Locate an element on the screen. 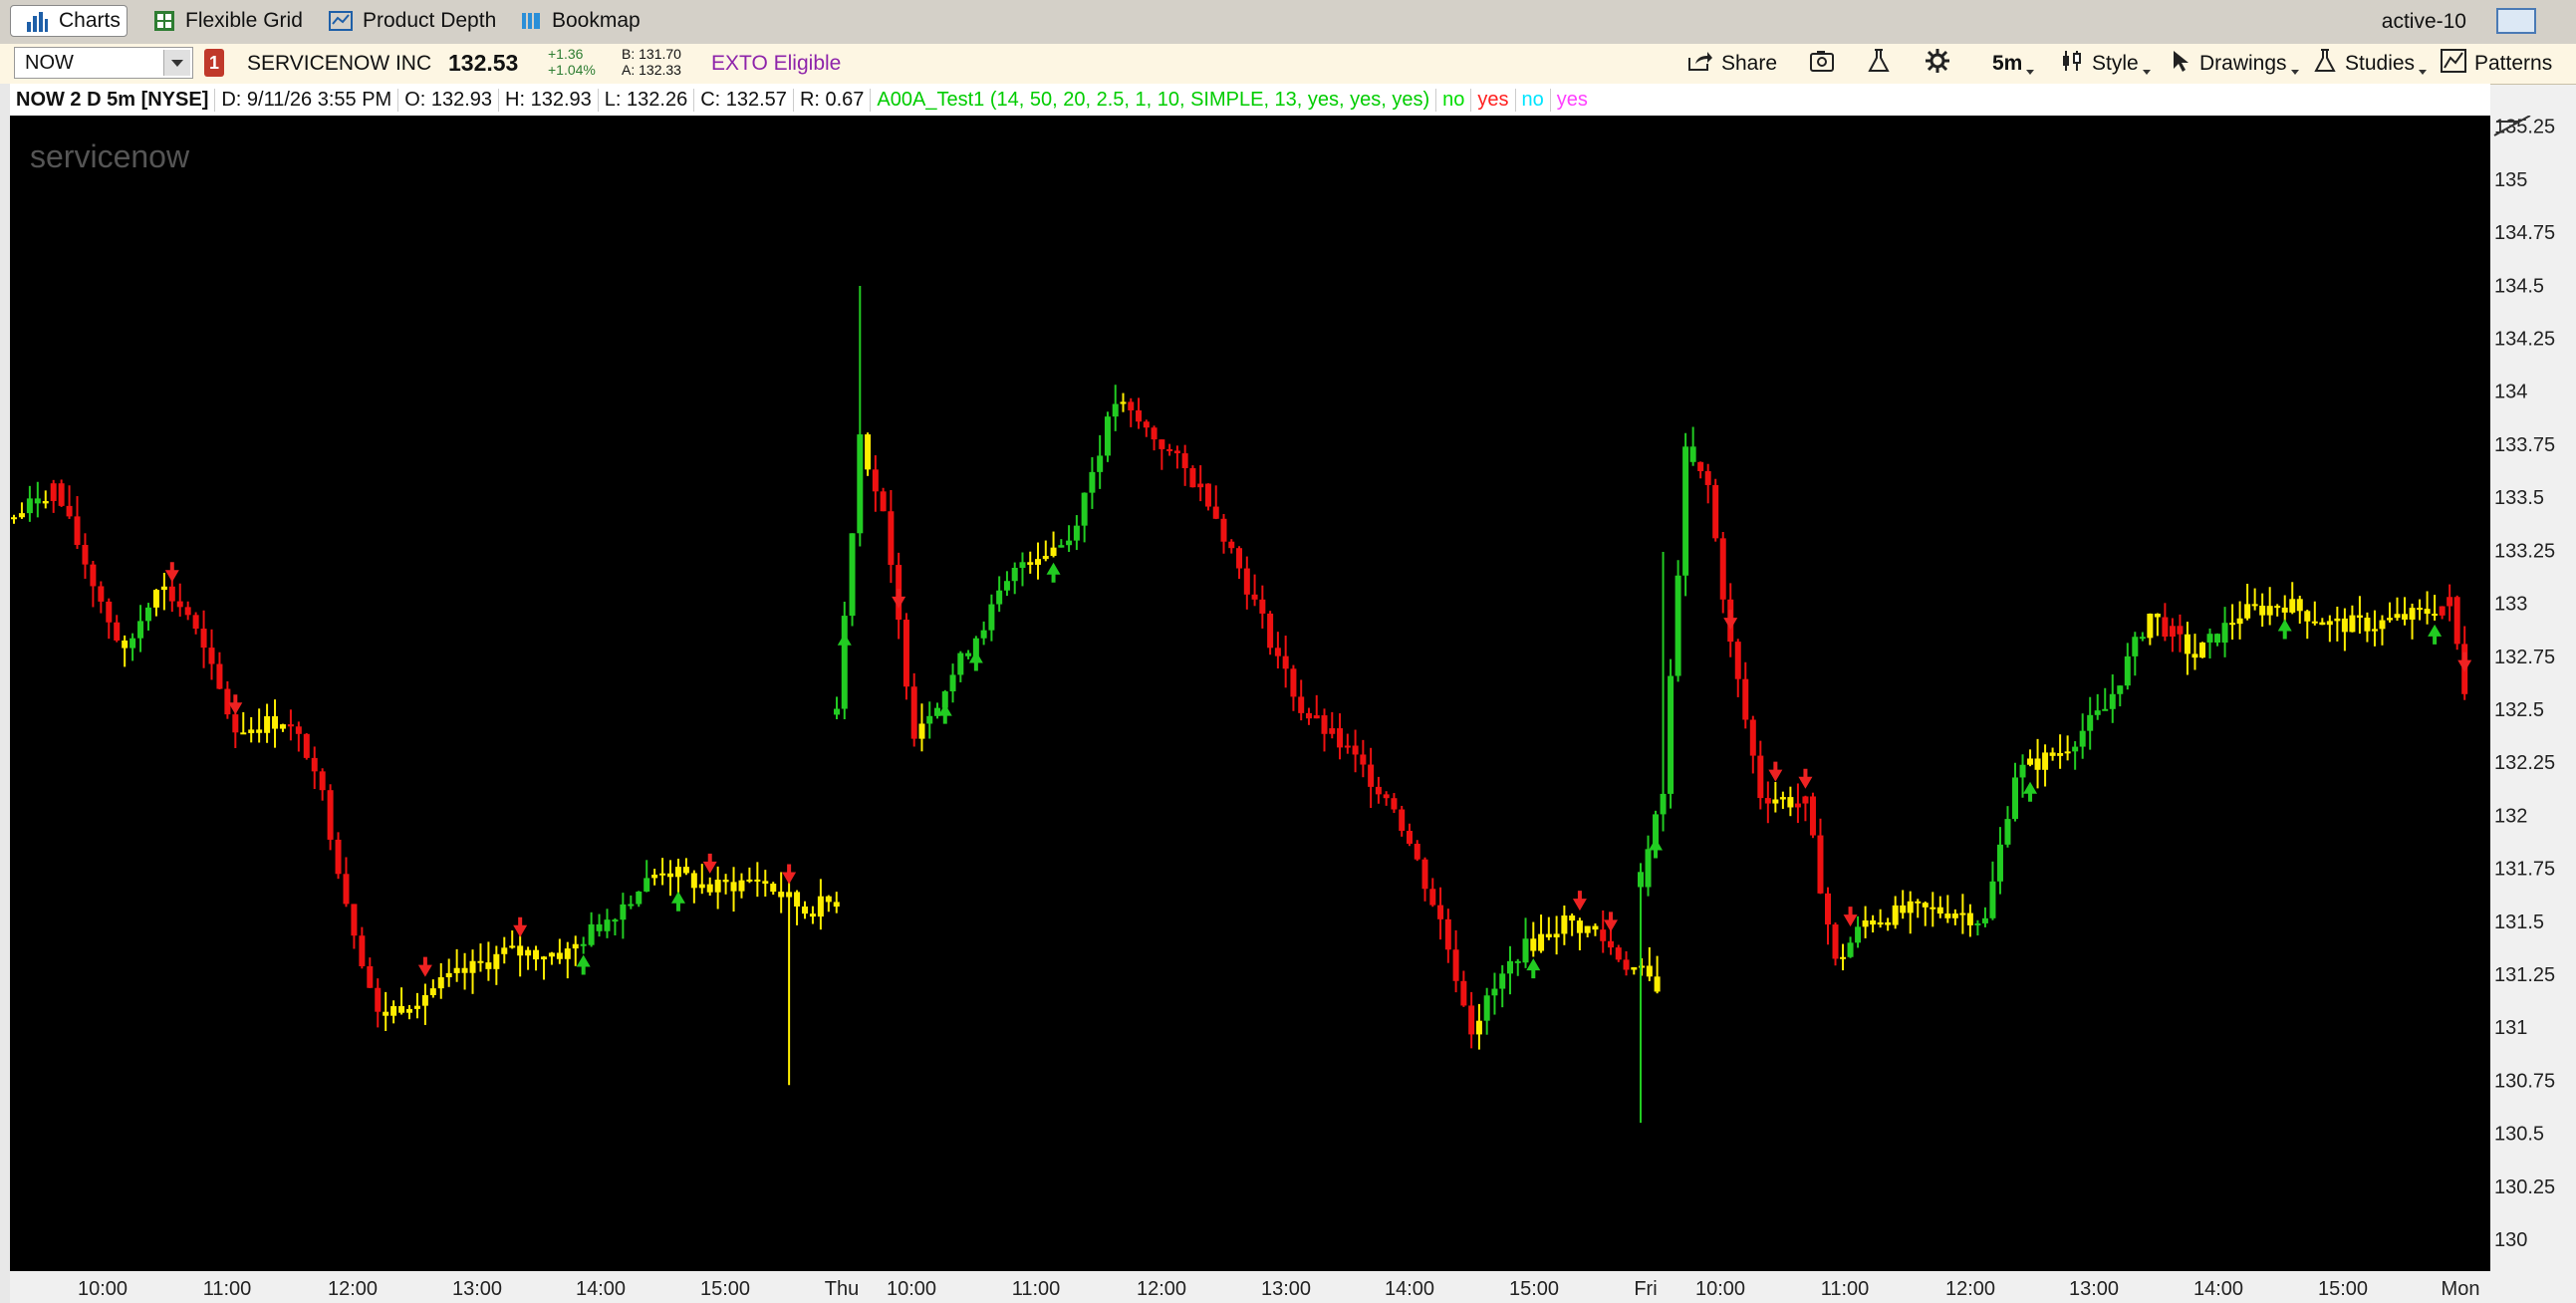  active-link-label: active-10 is located at coordinates (2424, 22).